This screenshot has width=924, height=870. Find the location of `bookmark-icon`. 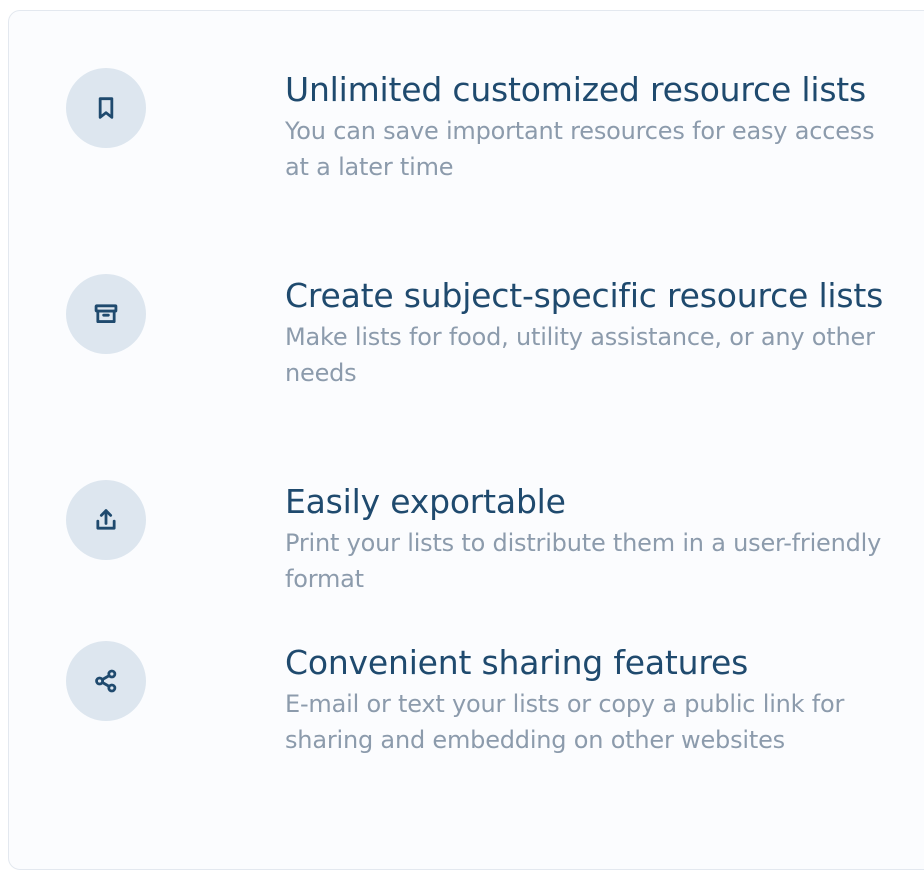

bookmark-icon is located at coordinates (106, 108).